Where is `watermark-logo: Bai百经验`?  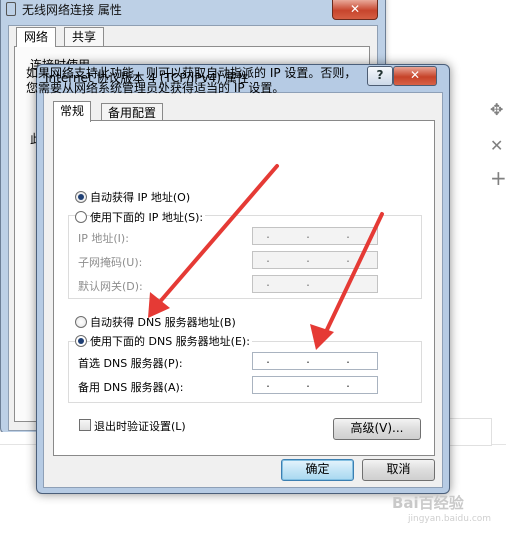 watermark-logo: Bai百经验 is located at coordinates (428, 503).